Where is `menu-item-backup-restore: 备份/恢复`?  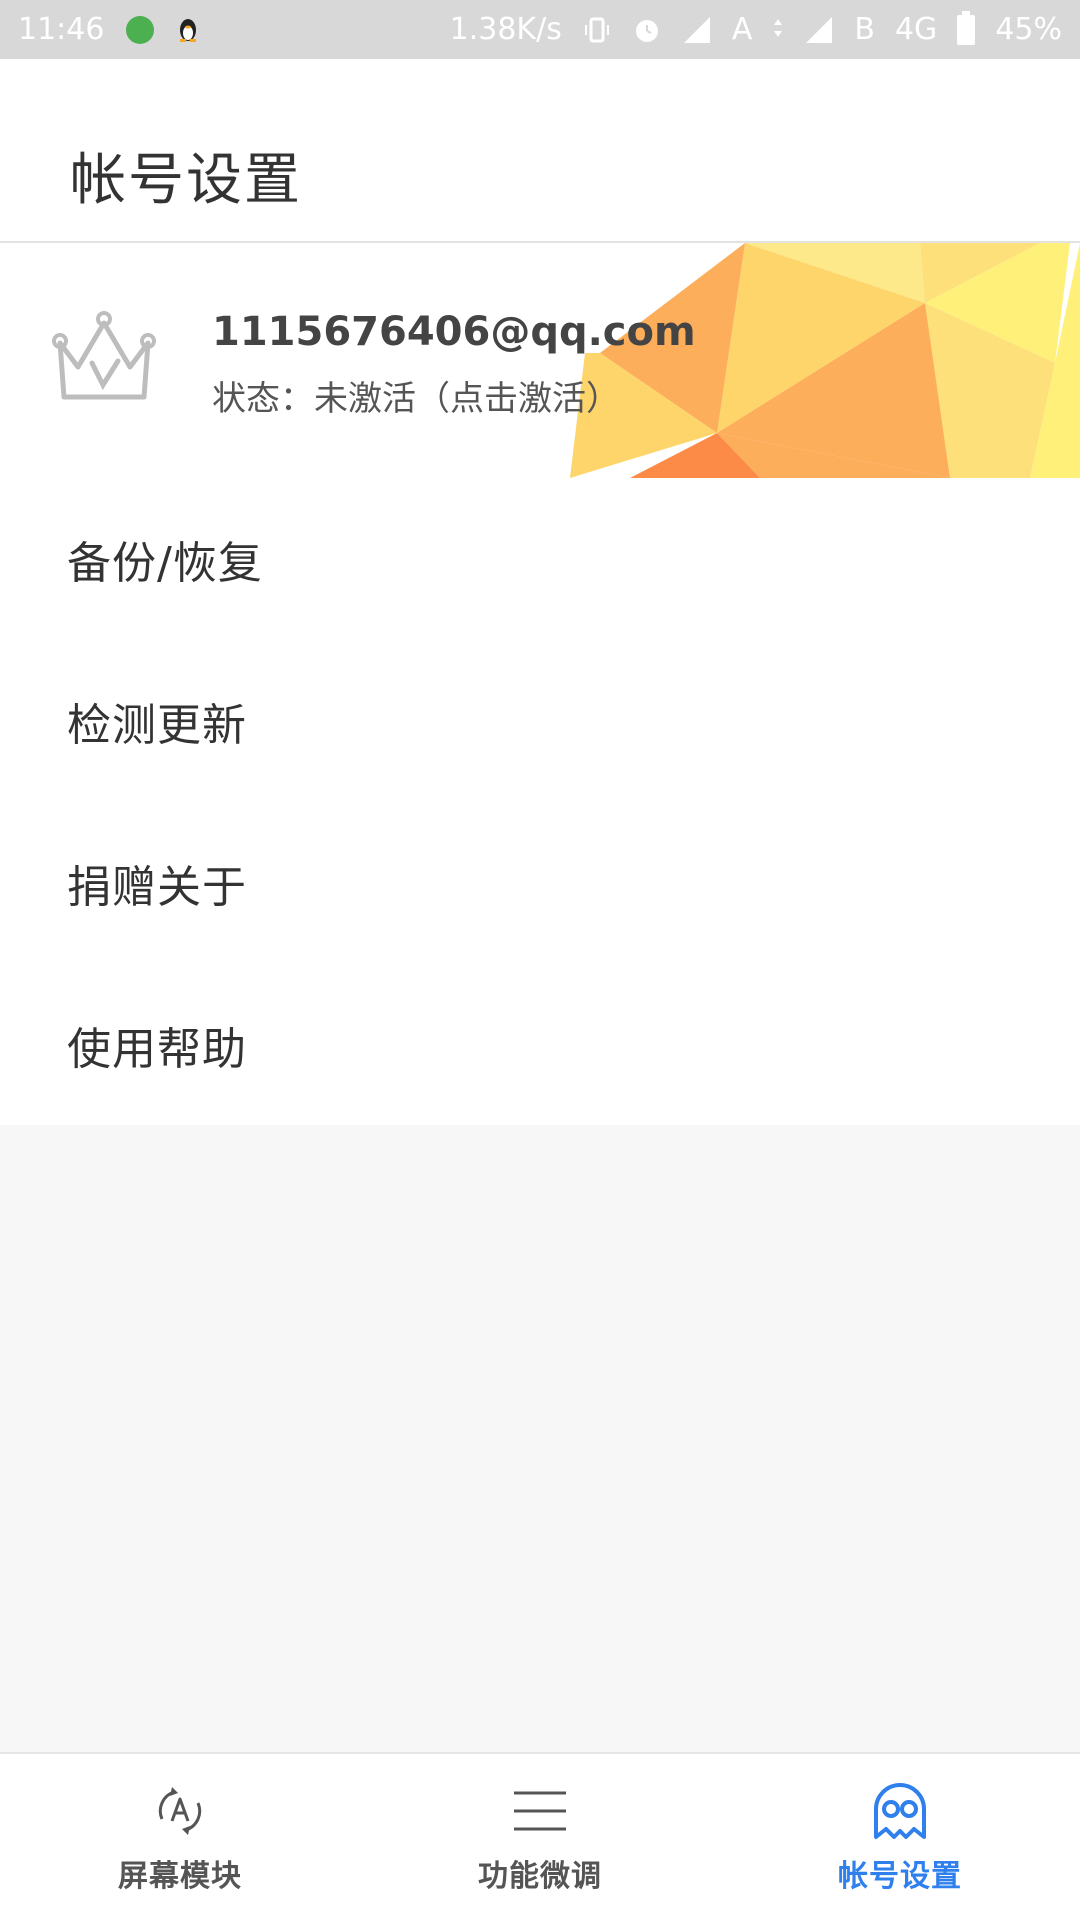 menu-item-backup-restore: 备份/恢复 is located at coordinates (540, 559).